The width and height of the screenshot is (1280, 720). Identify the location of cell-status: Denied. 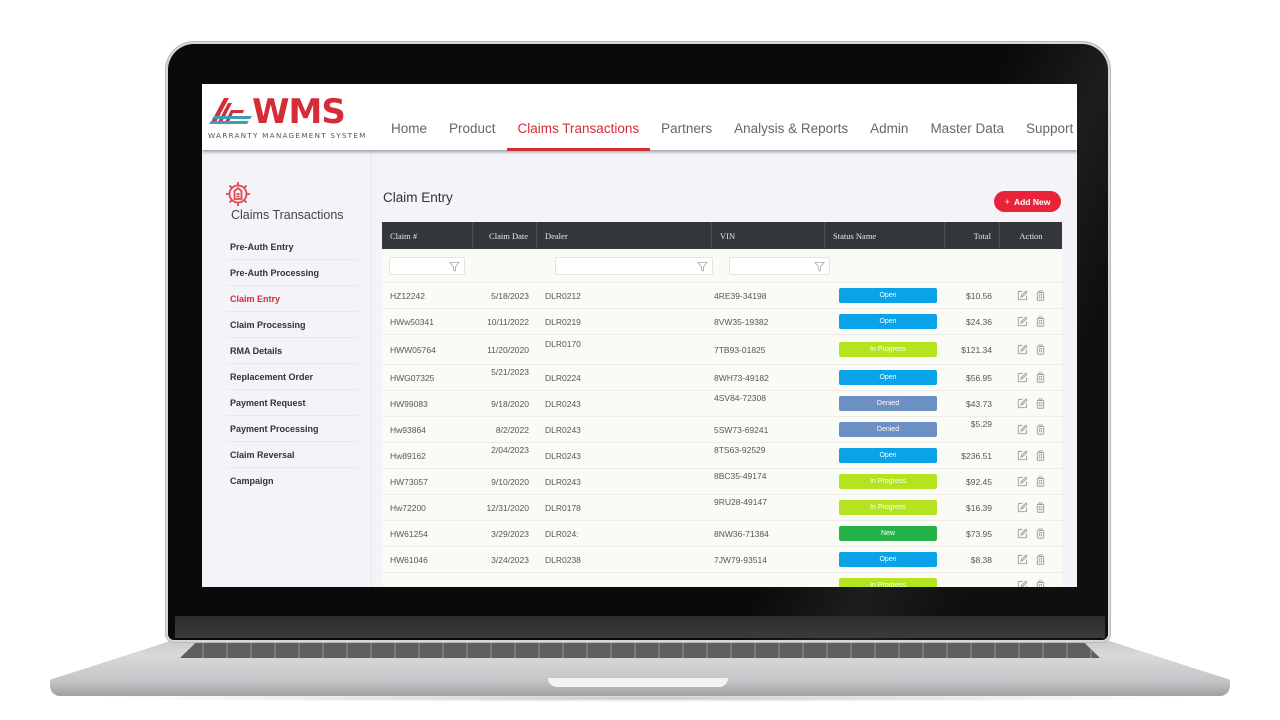
(885, 403).